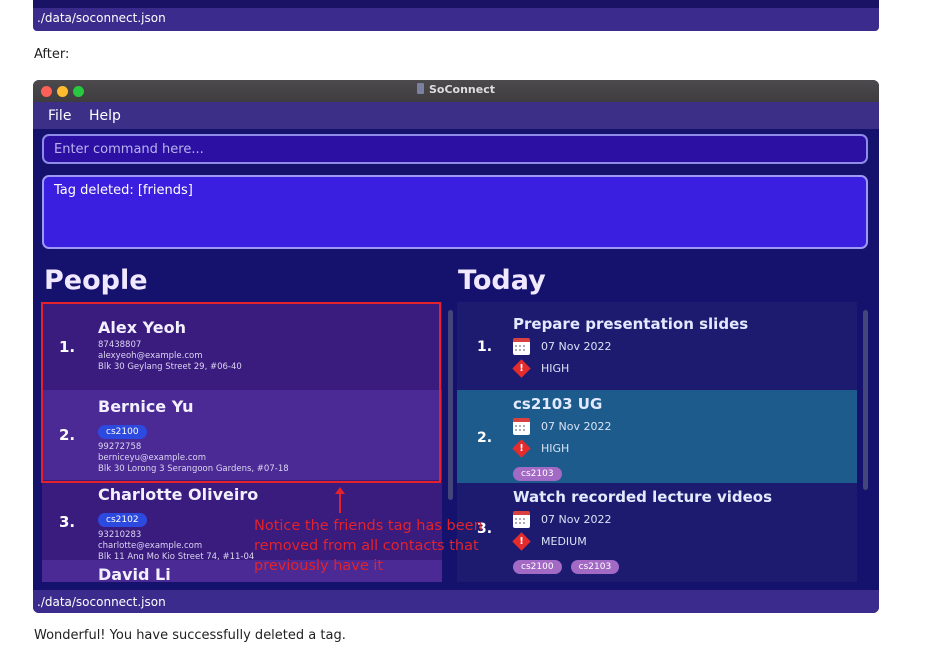 The image size is (925, 658). What do you see at coordinates (558, 404) in the screenshot?
I see `todo-title: cs2103 UG` at bounding box center [558, 404].